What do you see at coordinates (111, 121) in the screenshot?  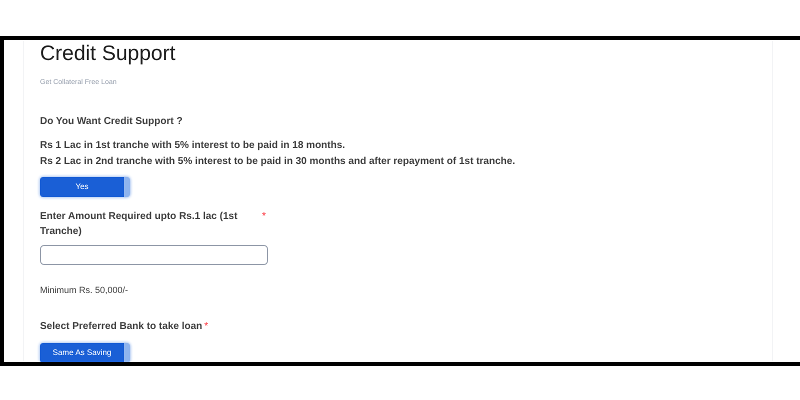 I see `question-label: Do You Want Credit Support ?` at bounding box center [111, 121].